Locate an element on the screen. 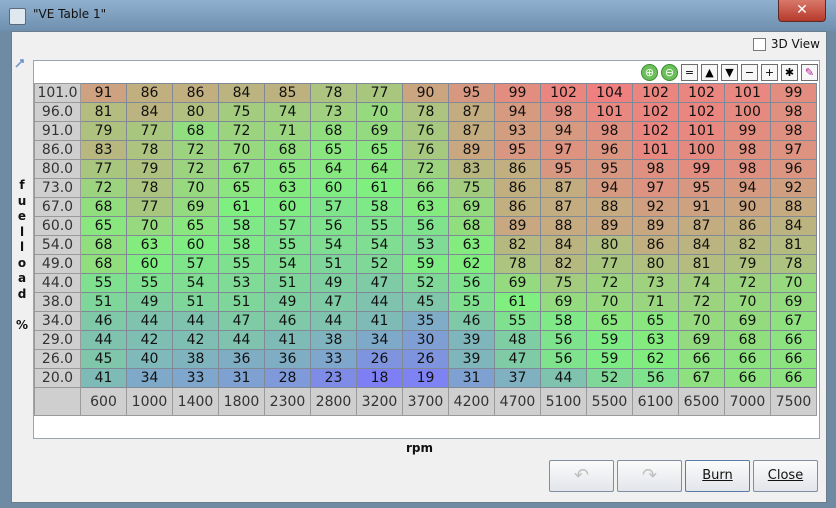 This screenshot has height=508, width=836. table-cell: 36 is located at coordinates (241, 359).